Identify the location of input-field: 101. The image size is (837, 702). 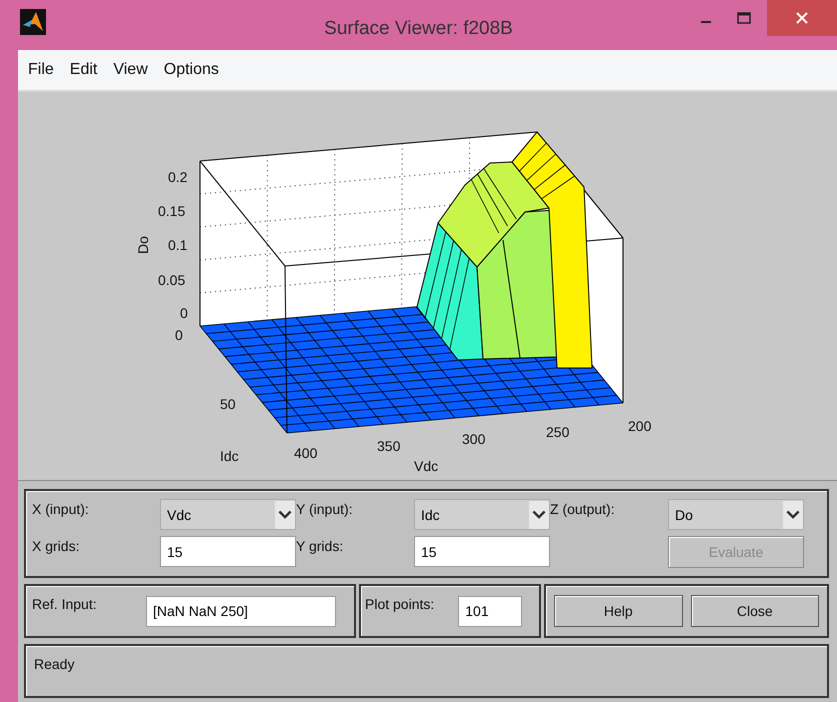
(490, 611).